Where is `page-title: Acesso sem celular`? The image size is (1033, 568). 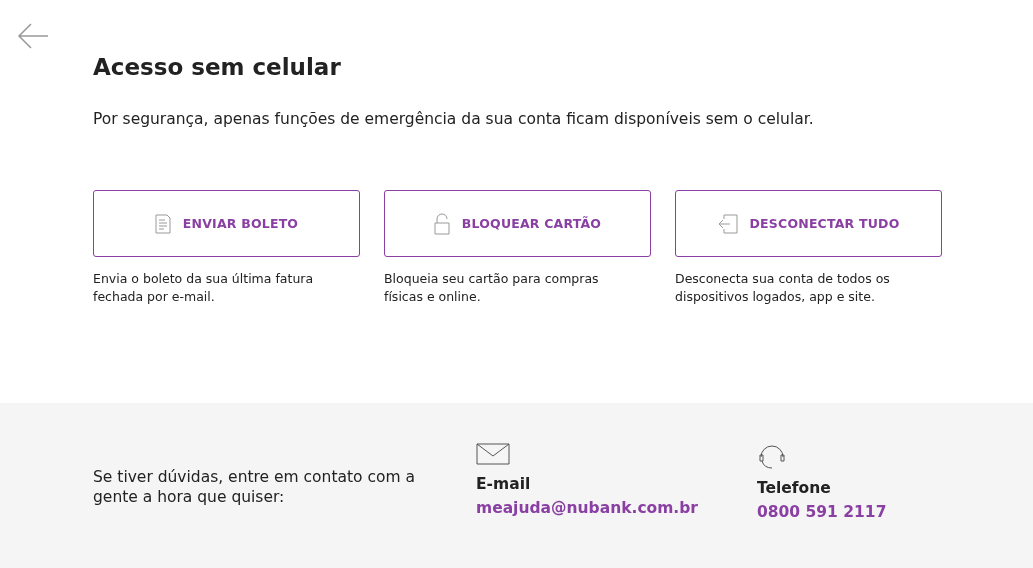
page-title: Acesso sem celular is located at coordinates (217, 66).